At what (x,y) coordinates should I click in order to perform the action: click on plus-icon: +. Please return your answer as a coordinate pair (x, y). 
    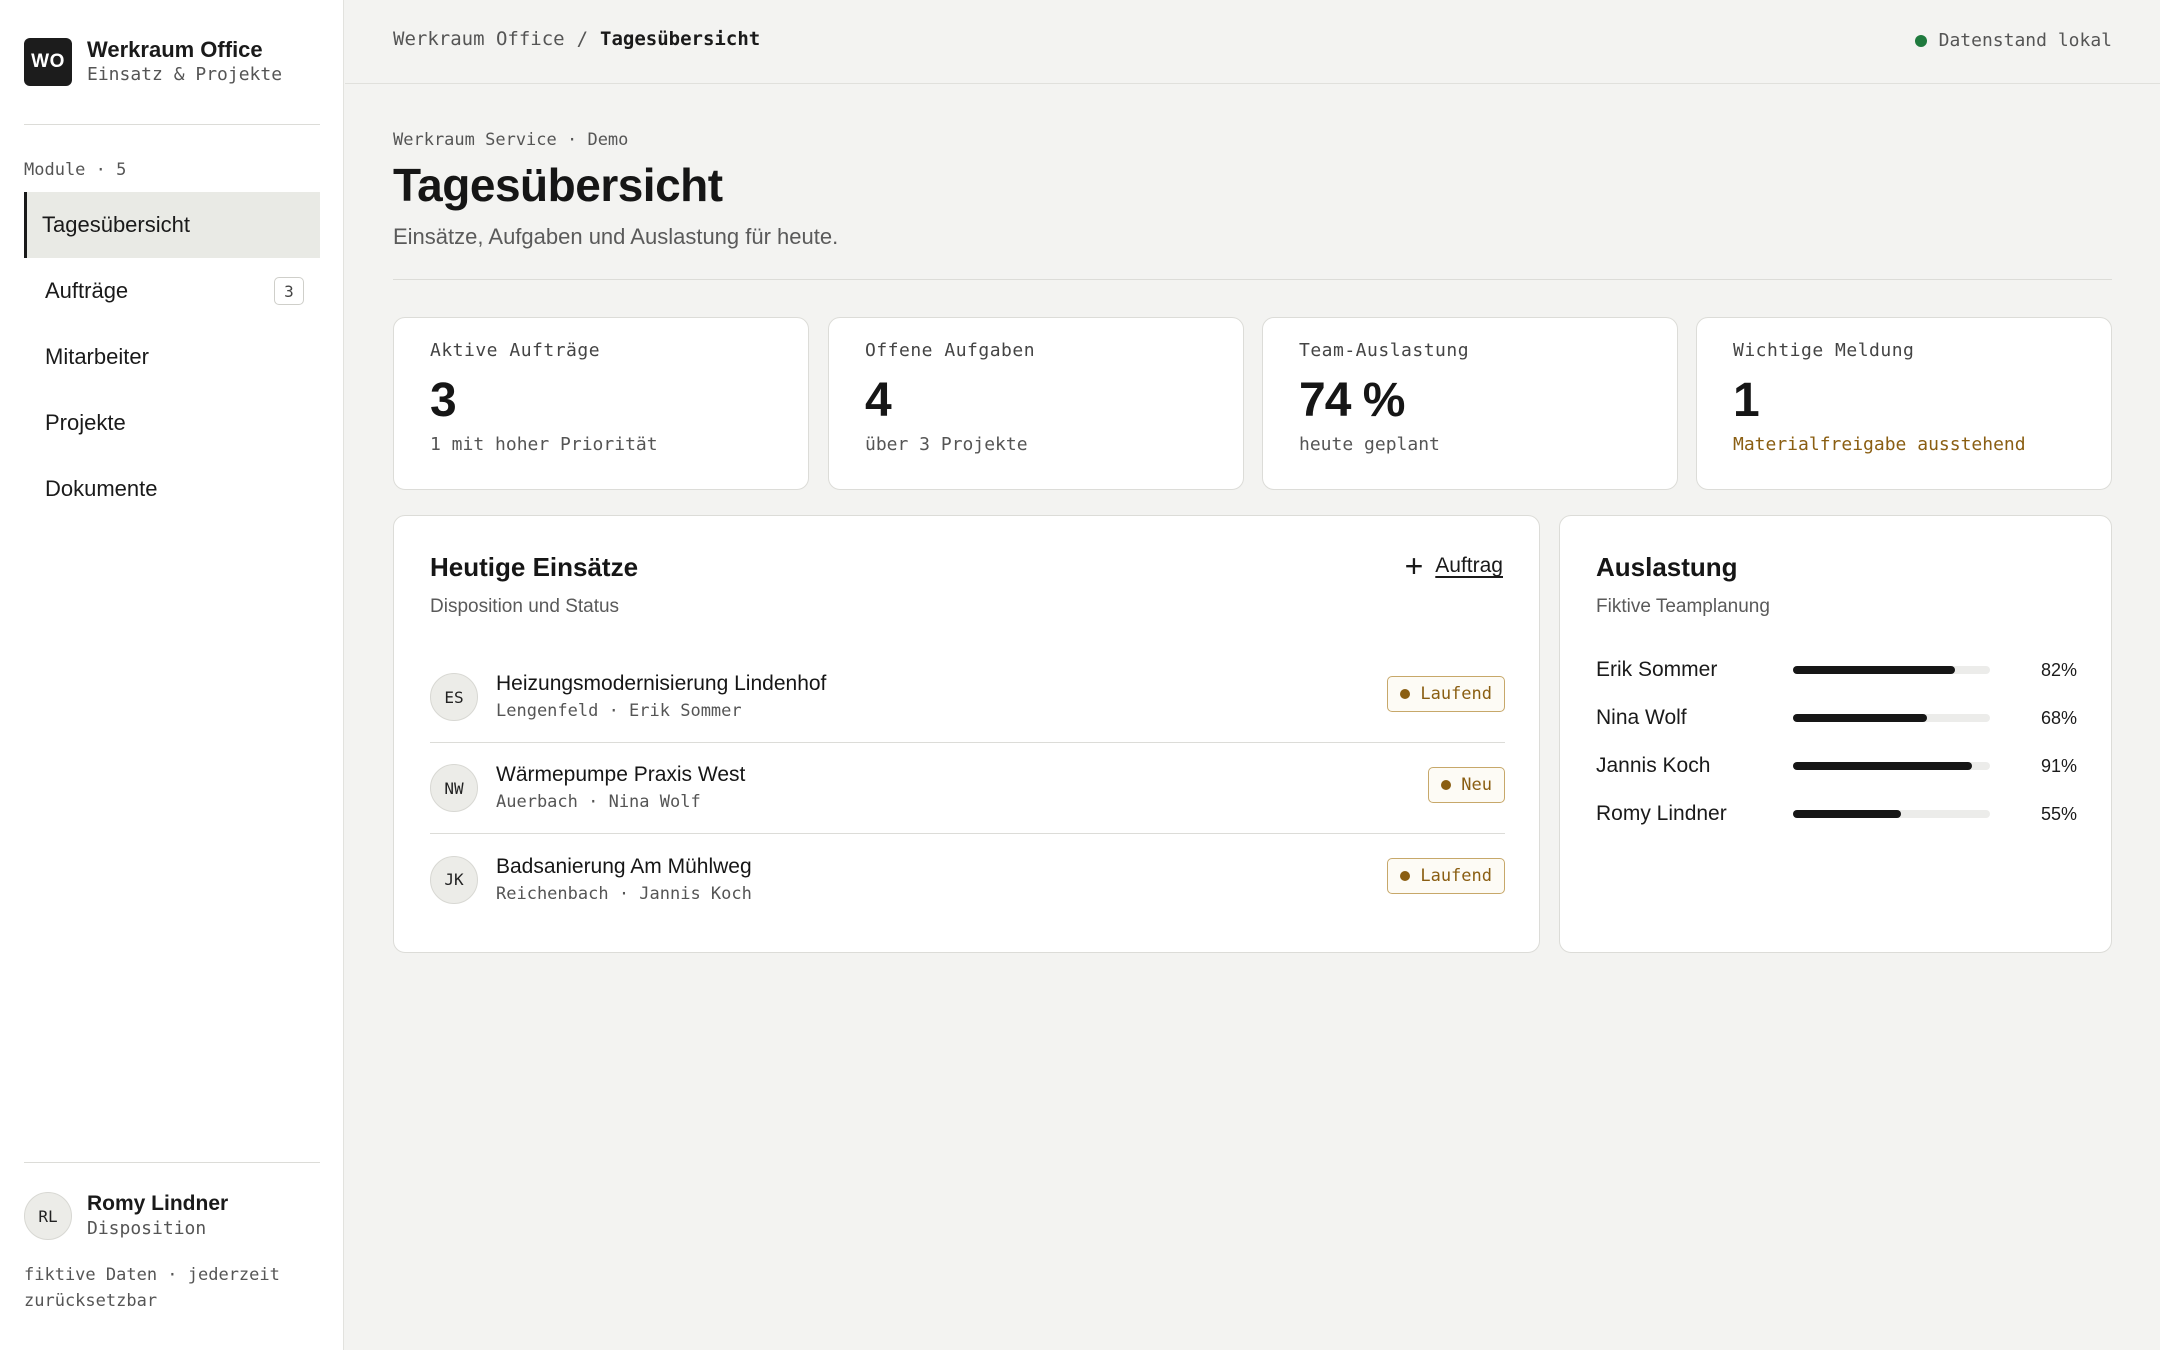
    Looking at the image, I should click on (1414, 566).